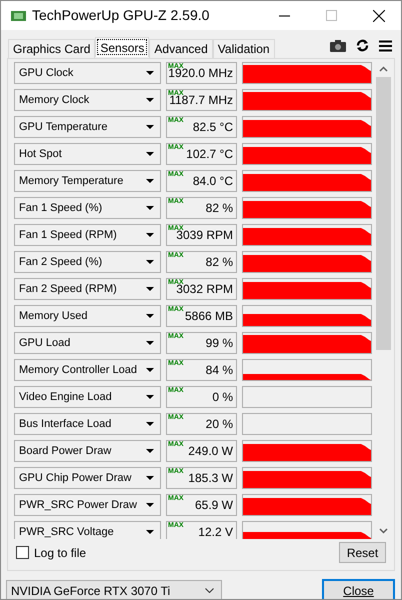 The width and height of the screenshot is (402, 600). Describe the element at coordinates (87, 478) in the screenshot. I see `sensor-select: GPU Chip Power Draw` at that location.